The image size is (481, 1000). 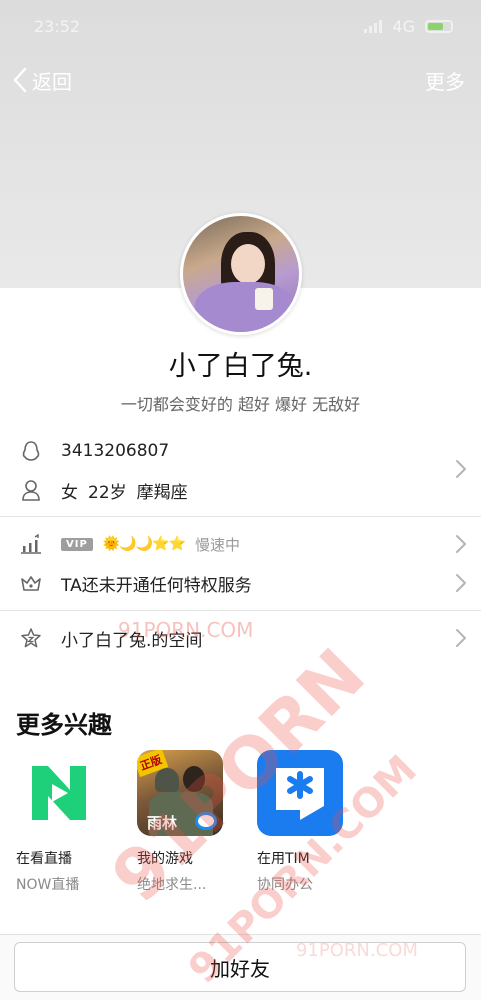 What do you see at coordinates (162, 823) in the screenshot?
I see `game-brand: 雨林` at bounding box center [162, 823].